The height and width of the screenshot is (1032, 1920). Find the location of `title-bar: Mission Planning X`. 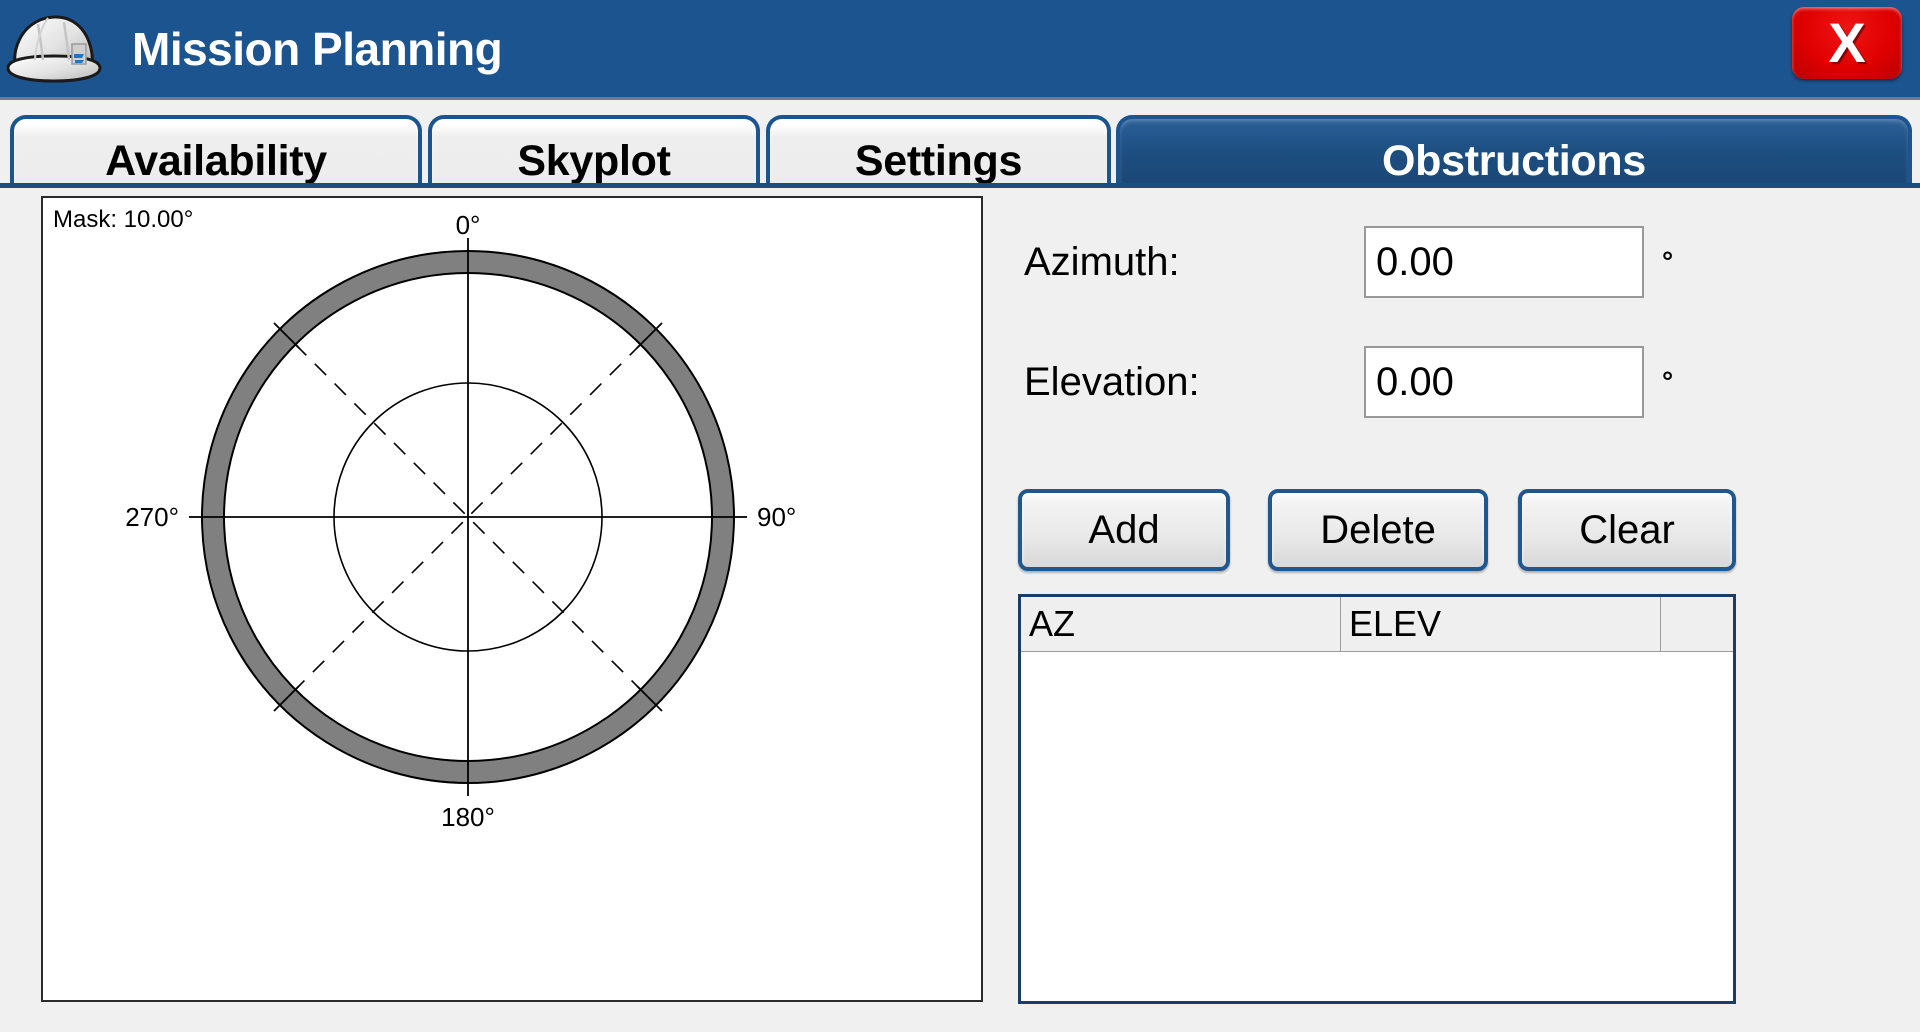

title-bar: Mission Planning X is located at coordinates (960, 50).